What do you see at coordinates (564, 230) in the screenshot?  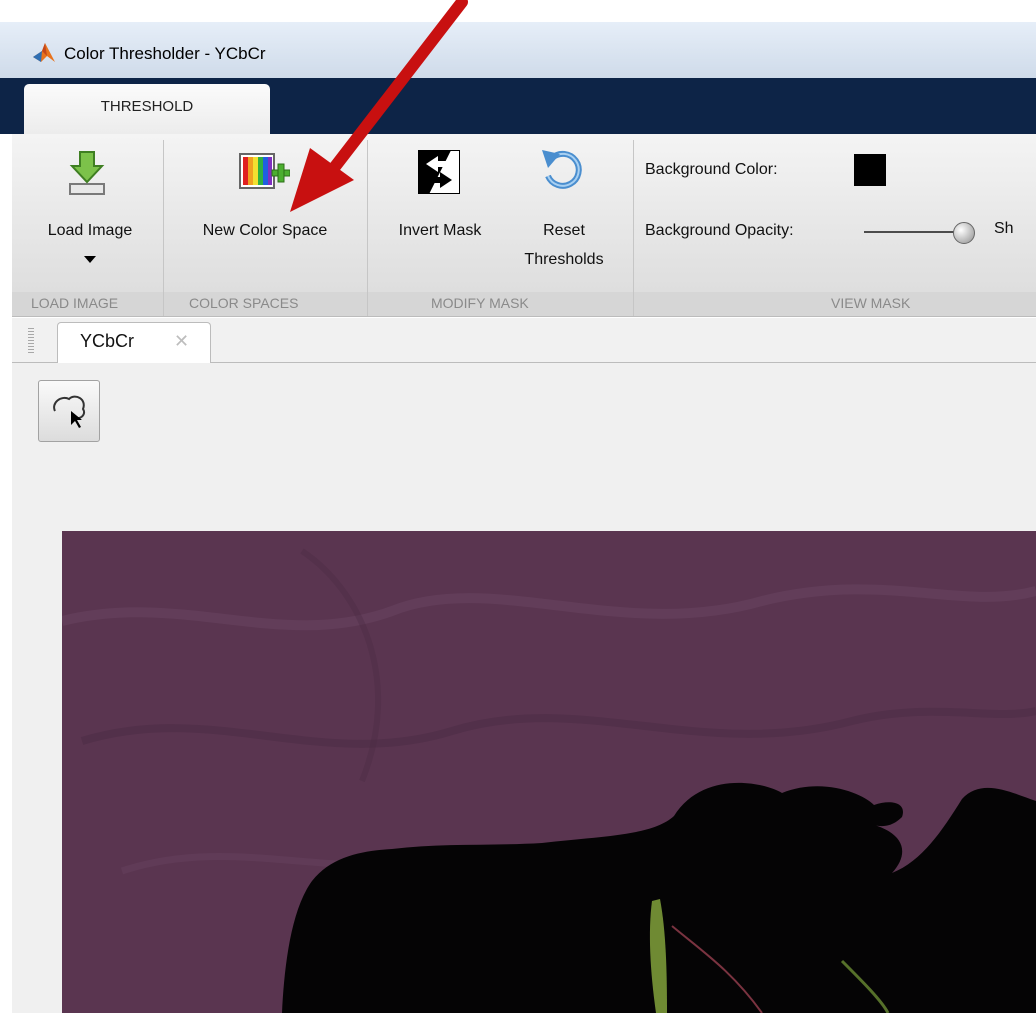 I see `reset-thresholds-label-line1: Reset` at bounding box center [564, 230].